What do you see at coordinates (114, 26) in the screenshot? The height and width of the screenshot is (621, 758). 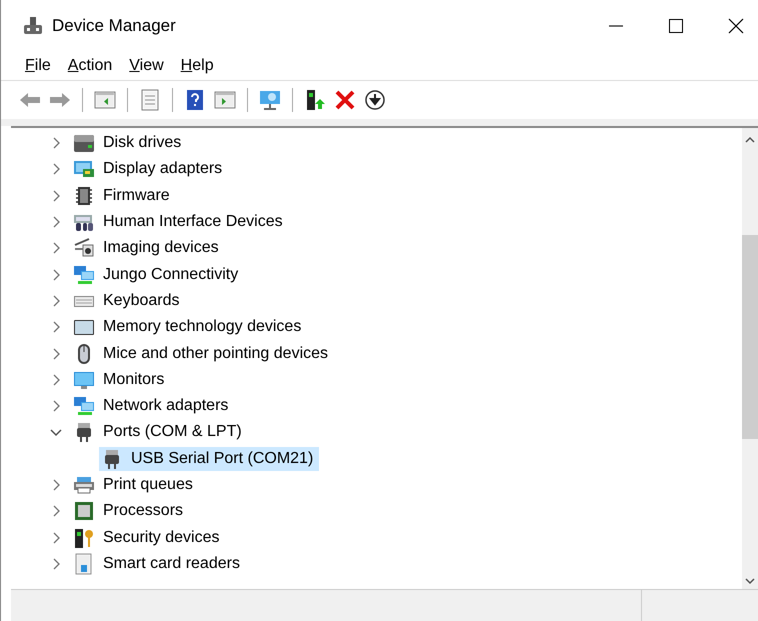 I see `window-title: Device Manager` at bounding box center [114, 26].